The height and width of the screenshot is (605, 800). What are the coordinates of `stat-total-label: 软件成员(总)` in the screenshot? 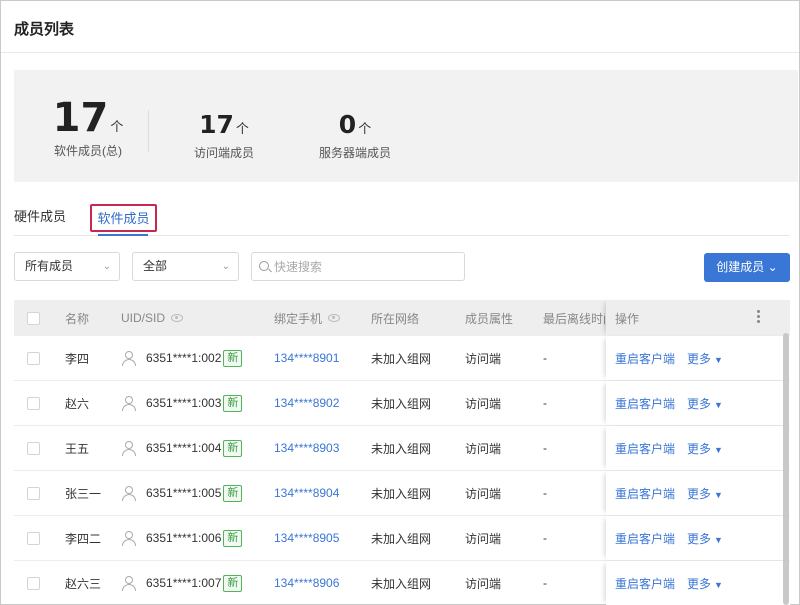 It's located at (88, 151).